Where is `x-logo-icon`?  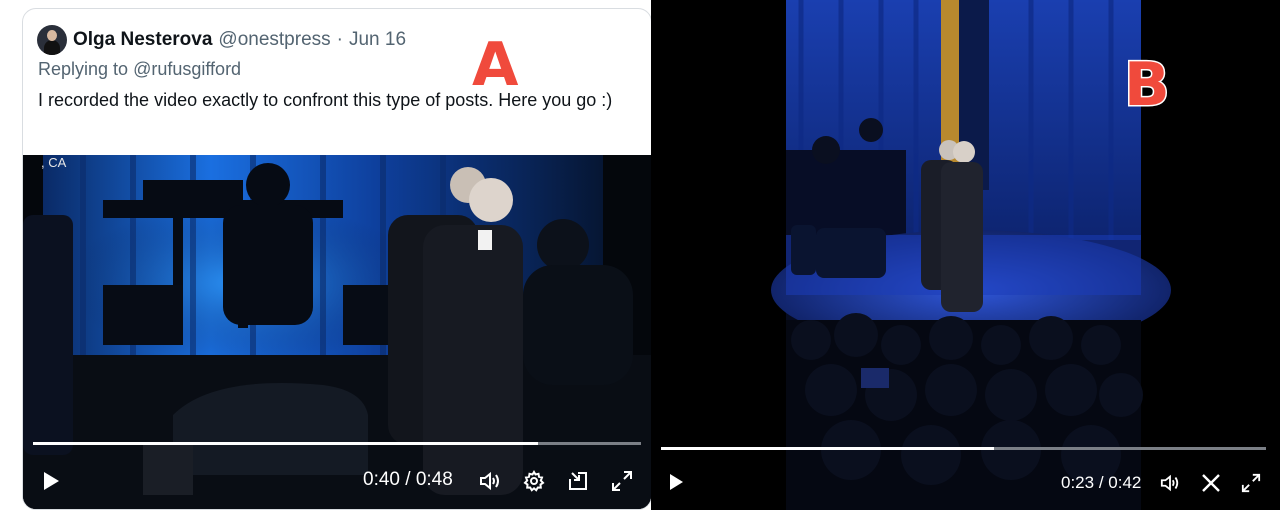
x-logo-icon is located at coordinates (1211, 483).